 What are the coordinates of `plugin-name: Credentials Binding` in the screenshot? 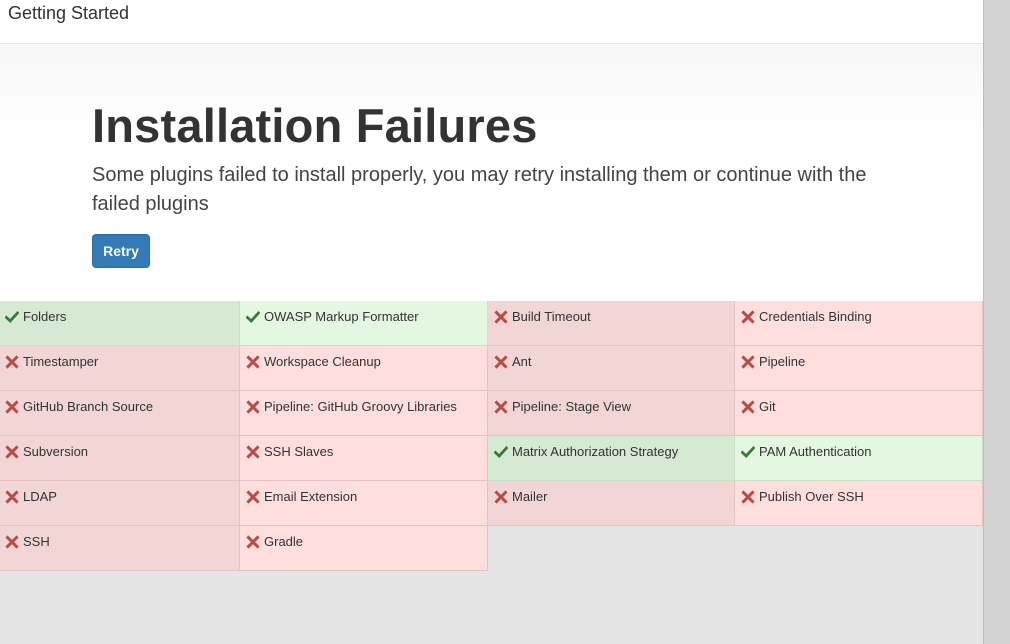 It's located at (815, 316).